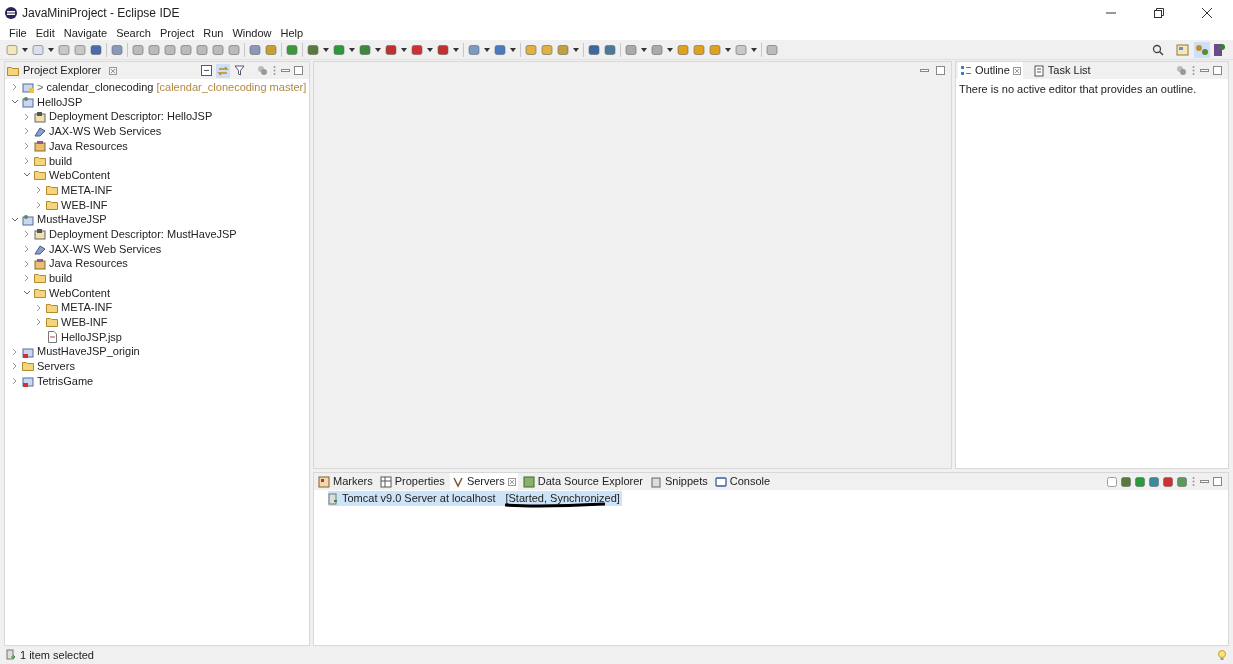  I want to click on view-tab: Servers, so click(483, 481).